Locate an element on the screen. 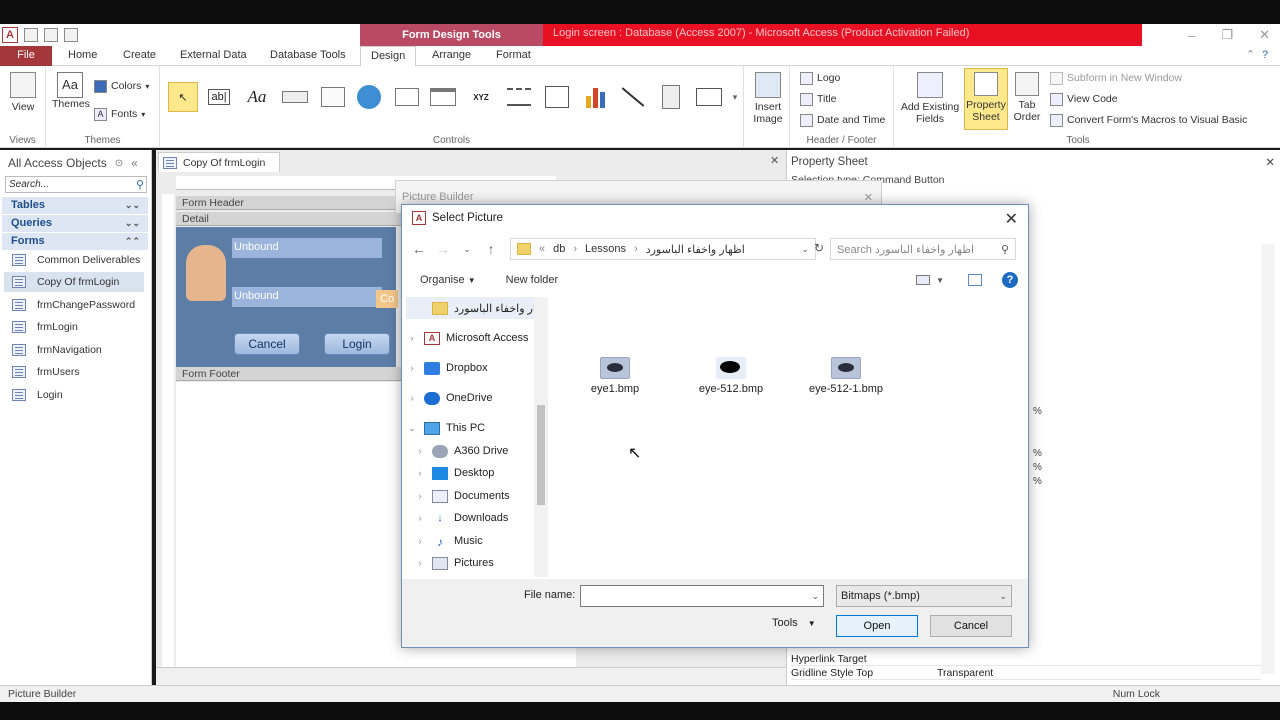 This screenshot has height=720, width=1280. dialog-search-input: Search اظهار واخفاء الباسورد ⚲ is located at coordinates (923, 249).